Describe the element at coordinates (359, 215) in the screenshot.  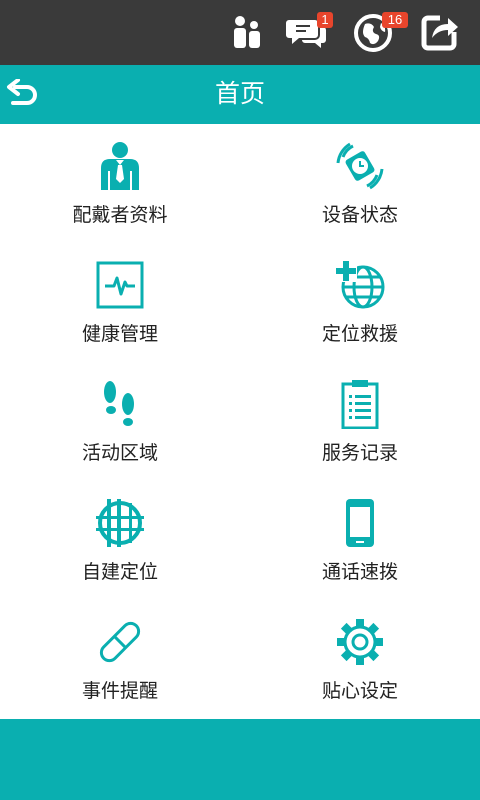
I see `menu-item-label: 设备状态` at that location.